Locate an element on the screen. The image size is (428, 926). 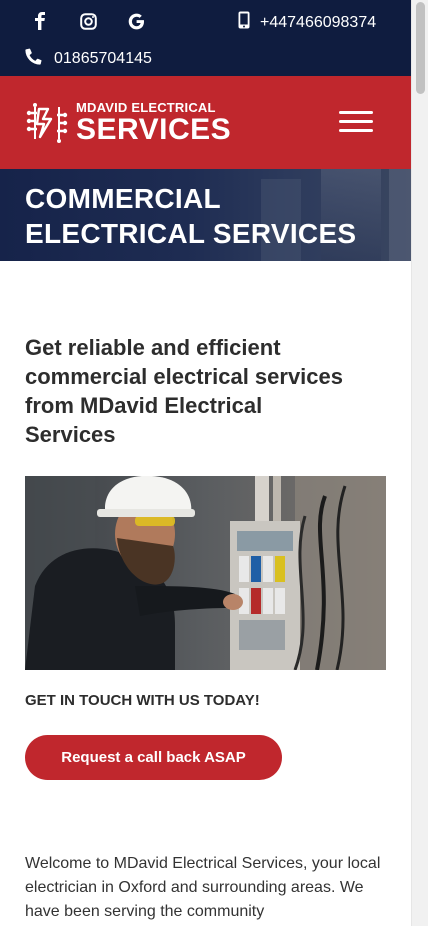
social-links is located at coordinates (88, 21).